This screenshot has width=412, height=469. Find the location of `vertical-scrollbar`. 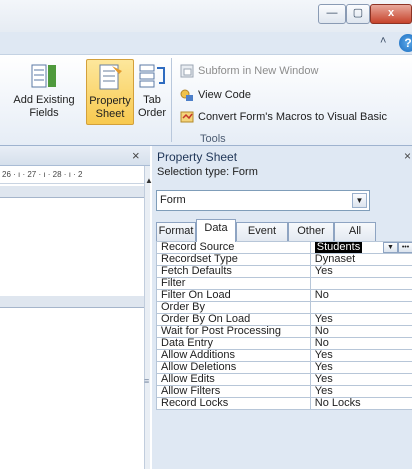

vertical-scrollbar is located at coordinates (147, 317).